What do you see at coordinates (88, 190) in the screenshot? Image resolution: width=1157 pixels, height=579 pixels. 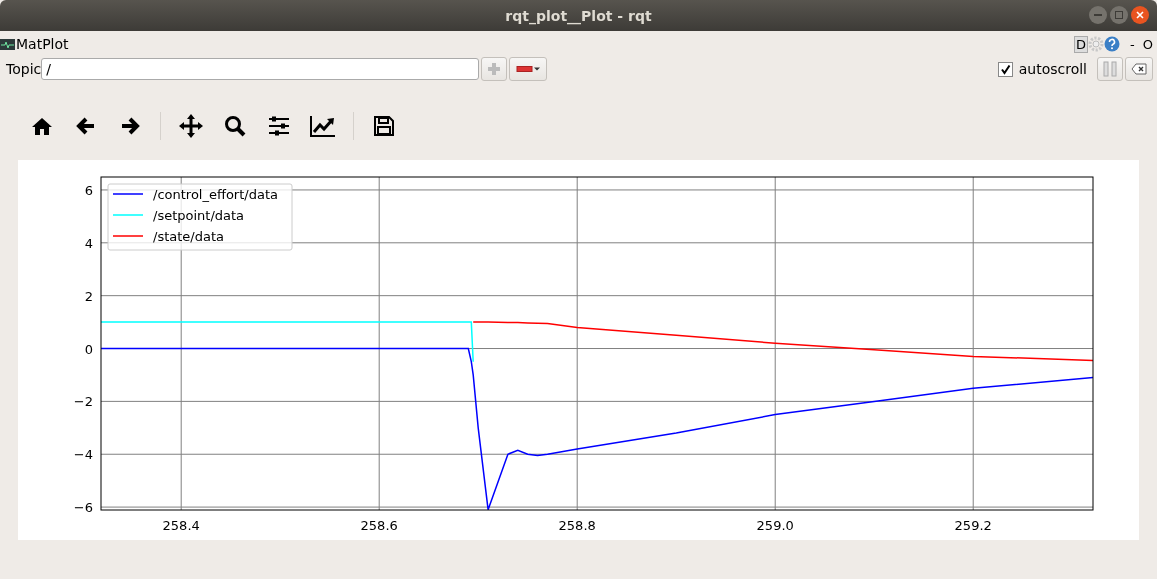 I see `y-tick-label: 6` at bounding box center [88, 190].